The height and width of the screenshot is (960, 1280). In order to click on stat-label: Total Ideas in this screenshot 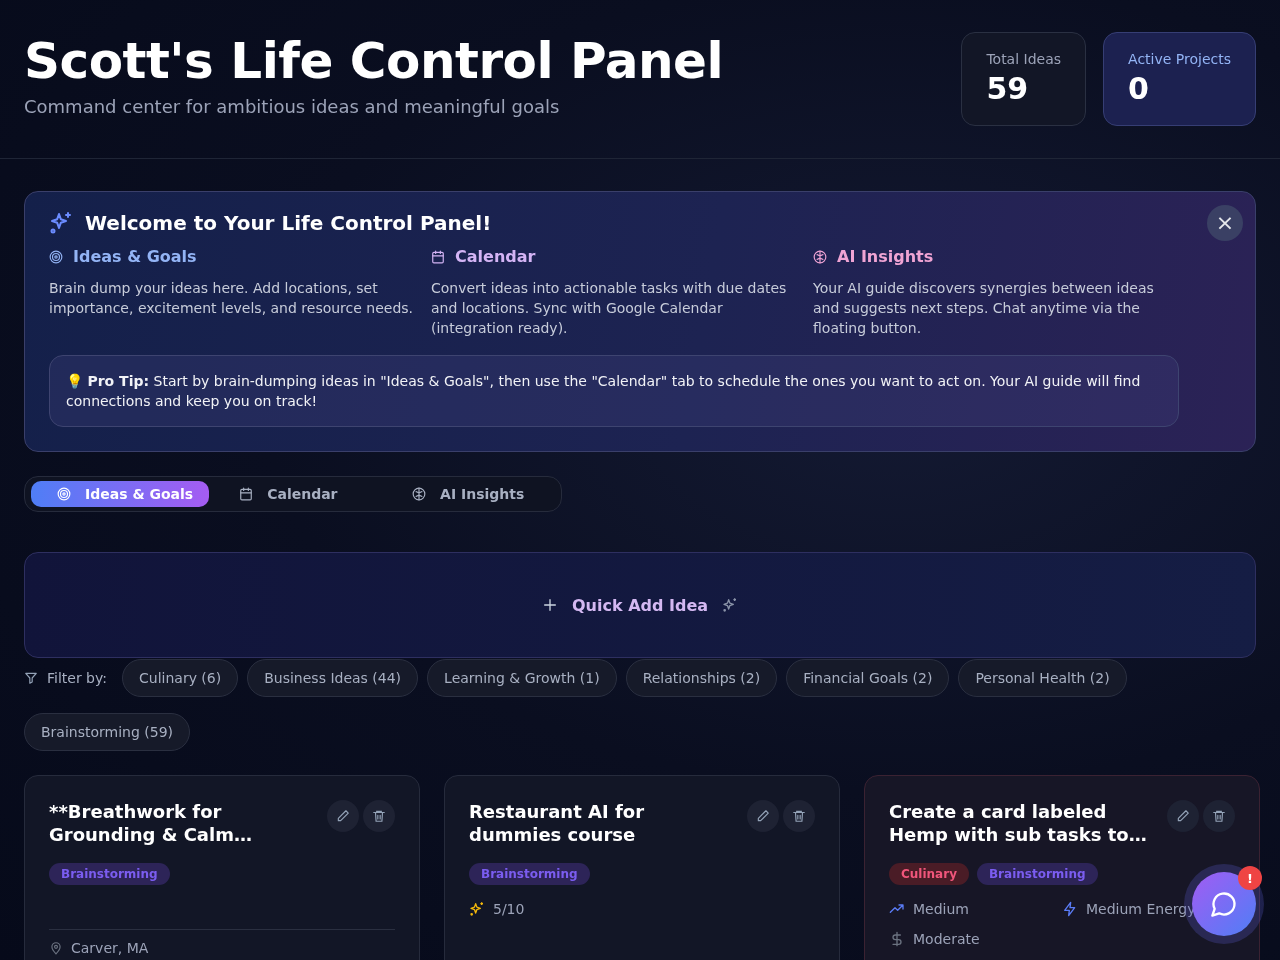, I will do `click(1024, 59)`.